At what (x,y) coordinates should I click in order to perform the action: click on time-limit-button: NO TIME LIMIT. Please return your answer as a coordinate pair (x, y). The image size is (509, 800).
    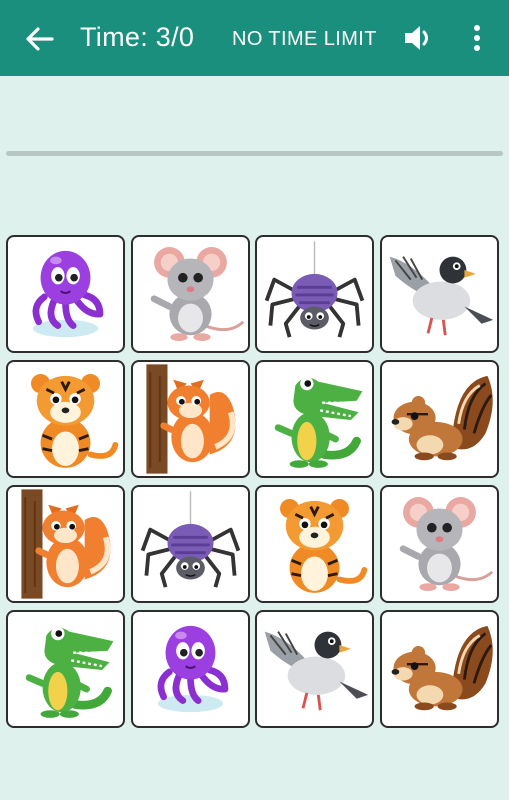
    Looking at the image, I should click on (304, 39).